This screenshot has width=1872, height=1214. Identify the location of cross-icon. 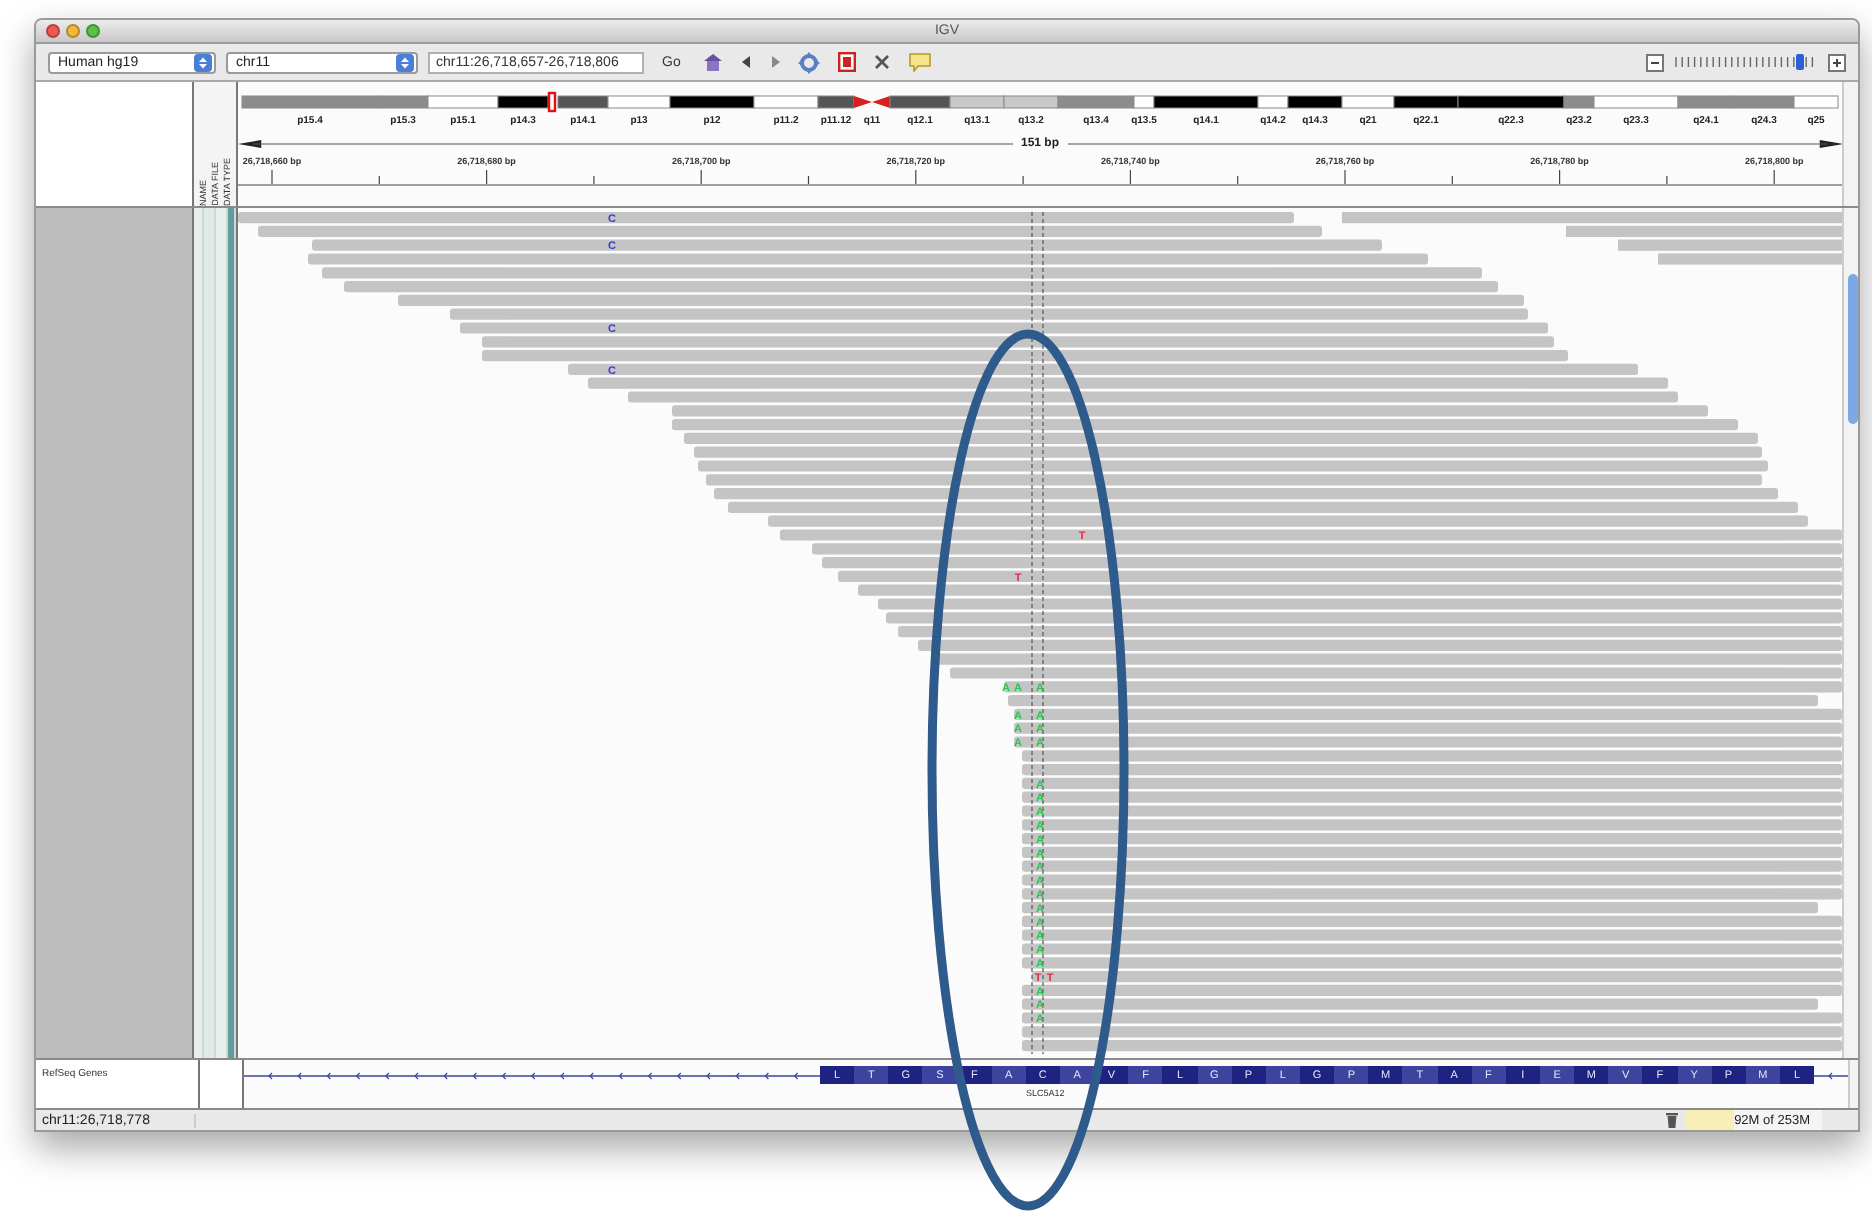
(882, 62).